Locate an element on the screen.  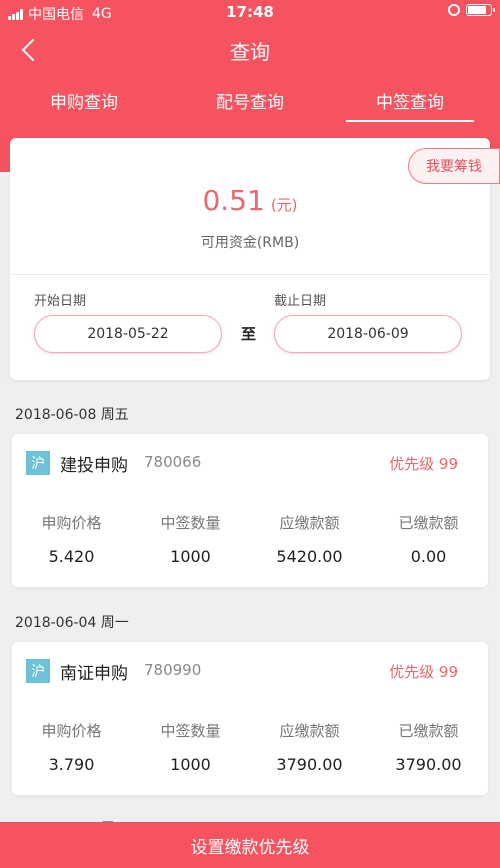
amount-paid: 3790.00 is located at coordinates (428, 764).